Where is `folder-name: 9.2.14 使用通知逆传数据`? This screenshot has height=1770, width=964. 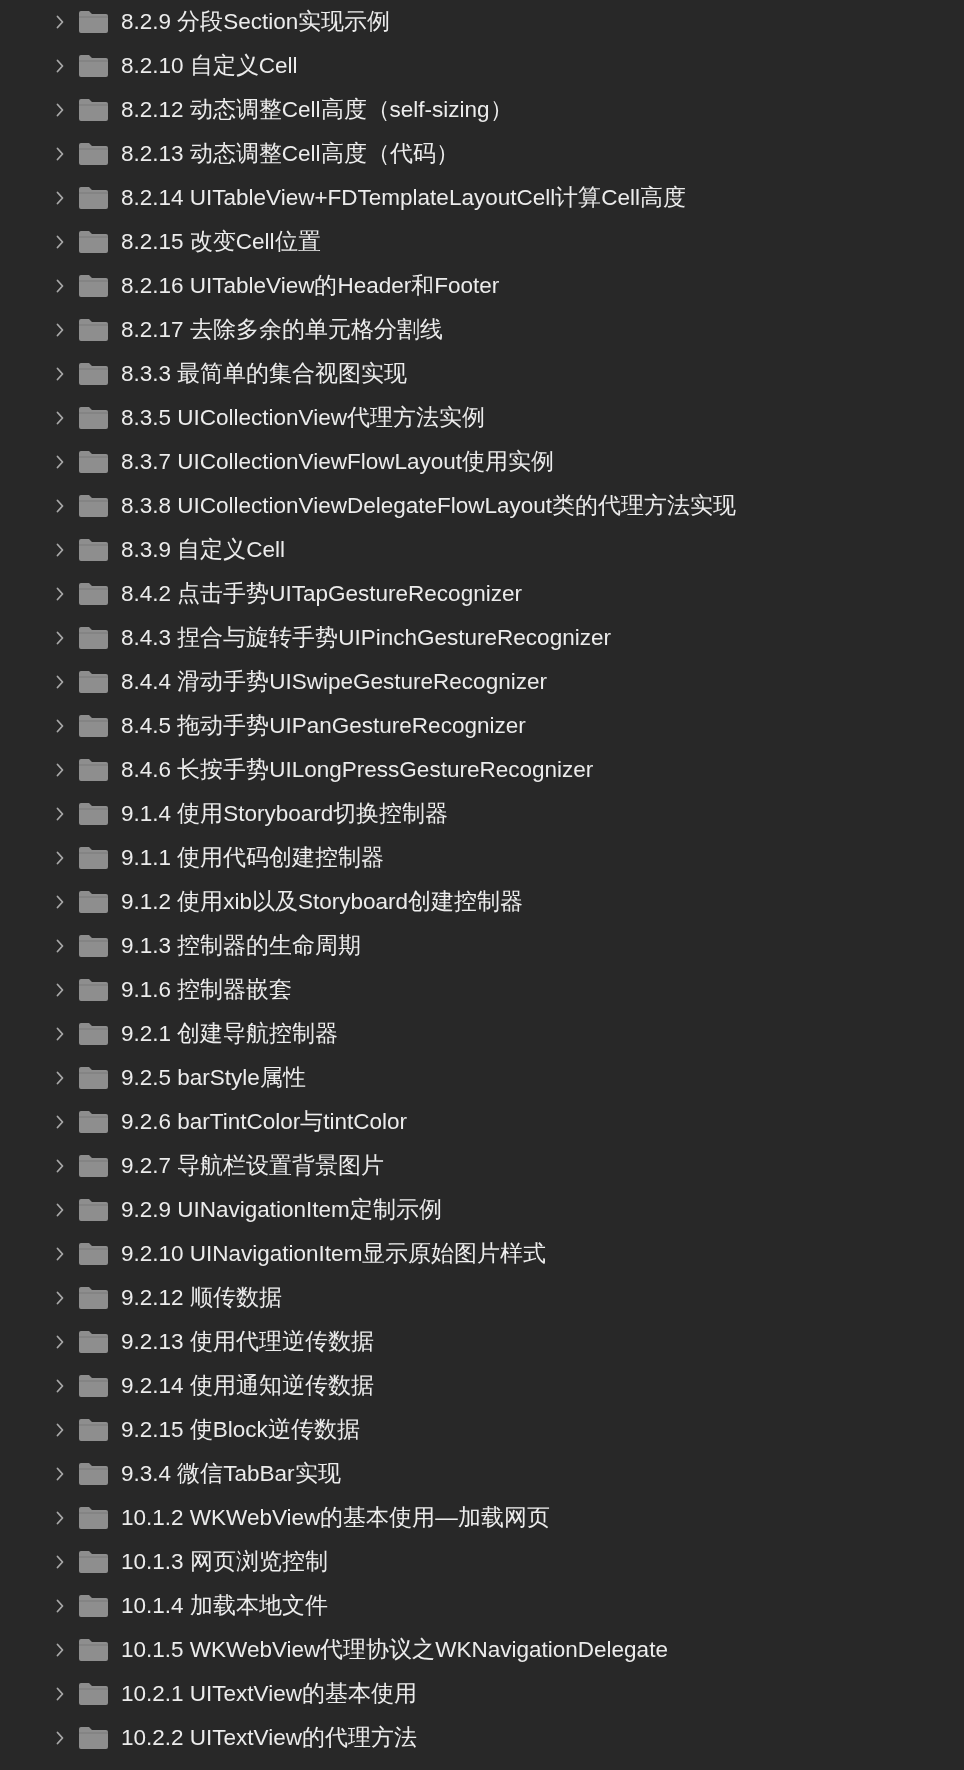
folder-name: 9.2.14 使用通知逆传数据 is located at coordinates (247, 1386).